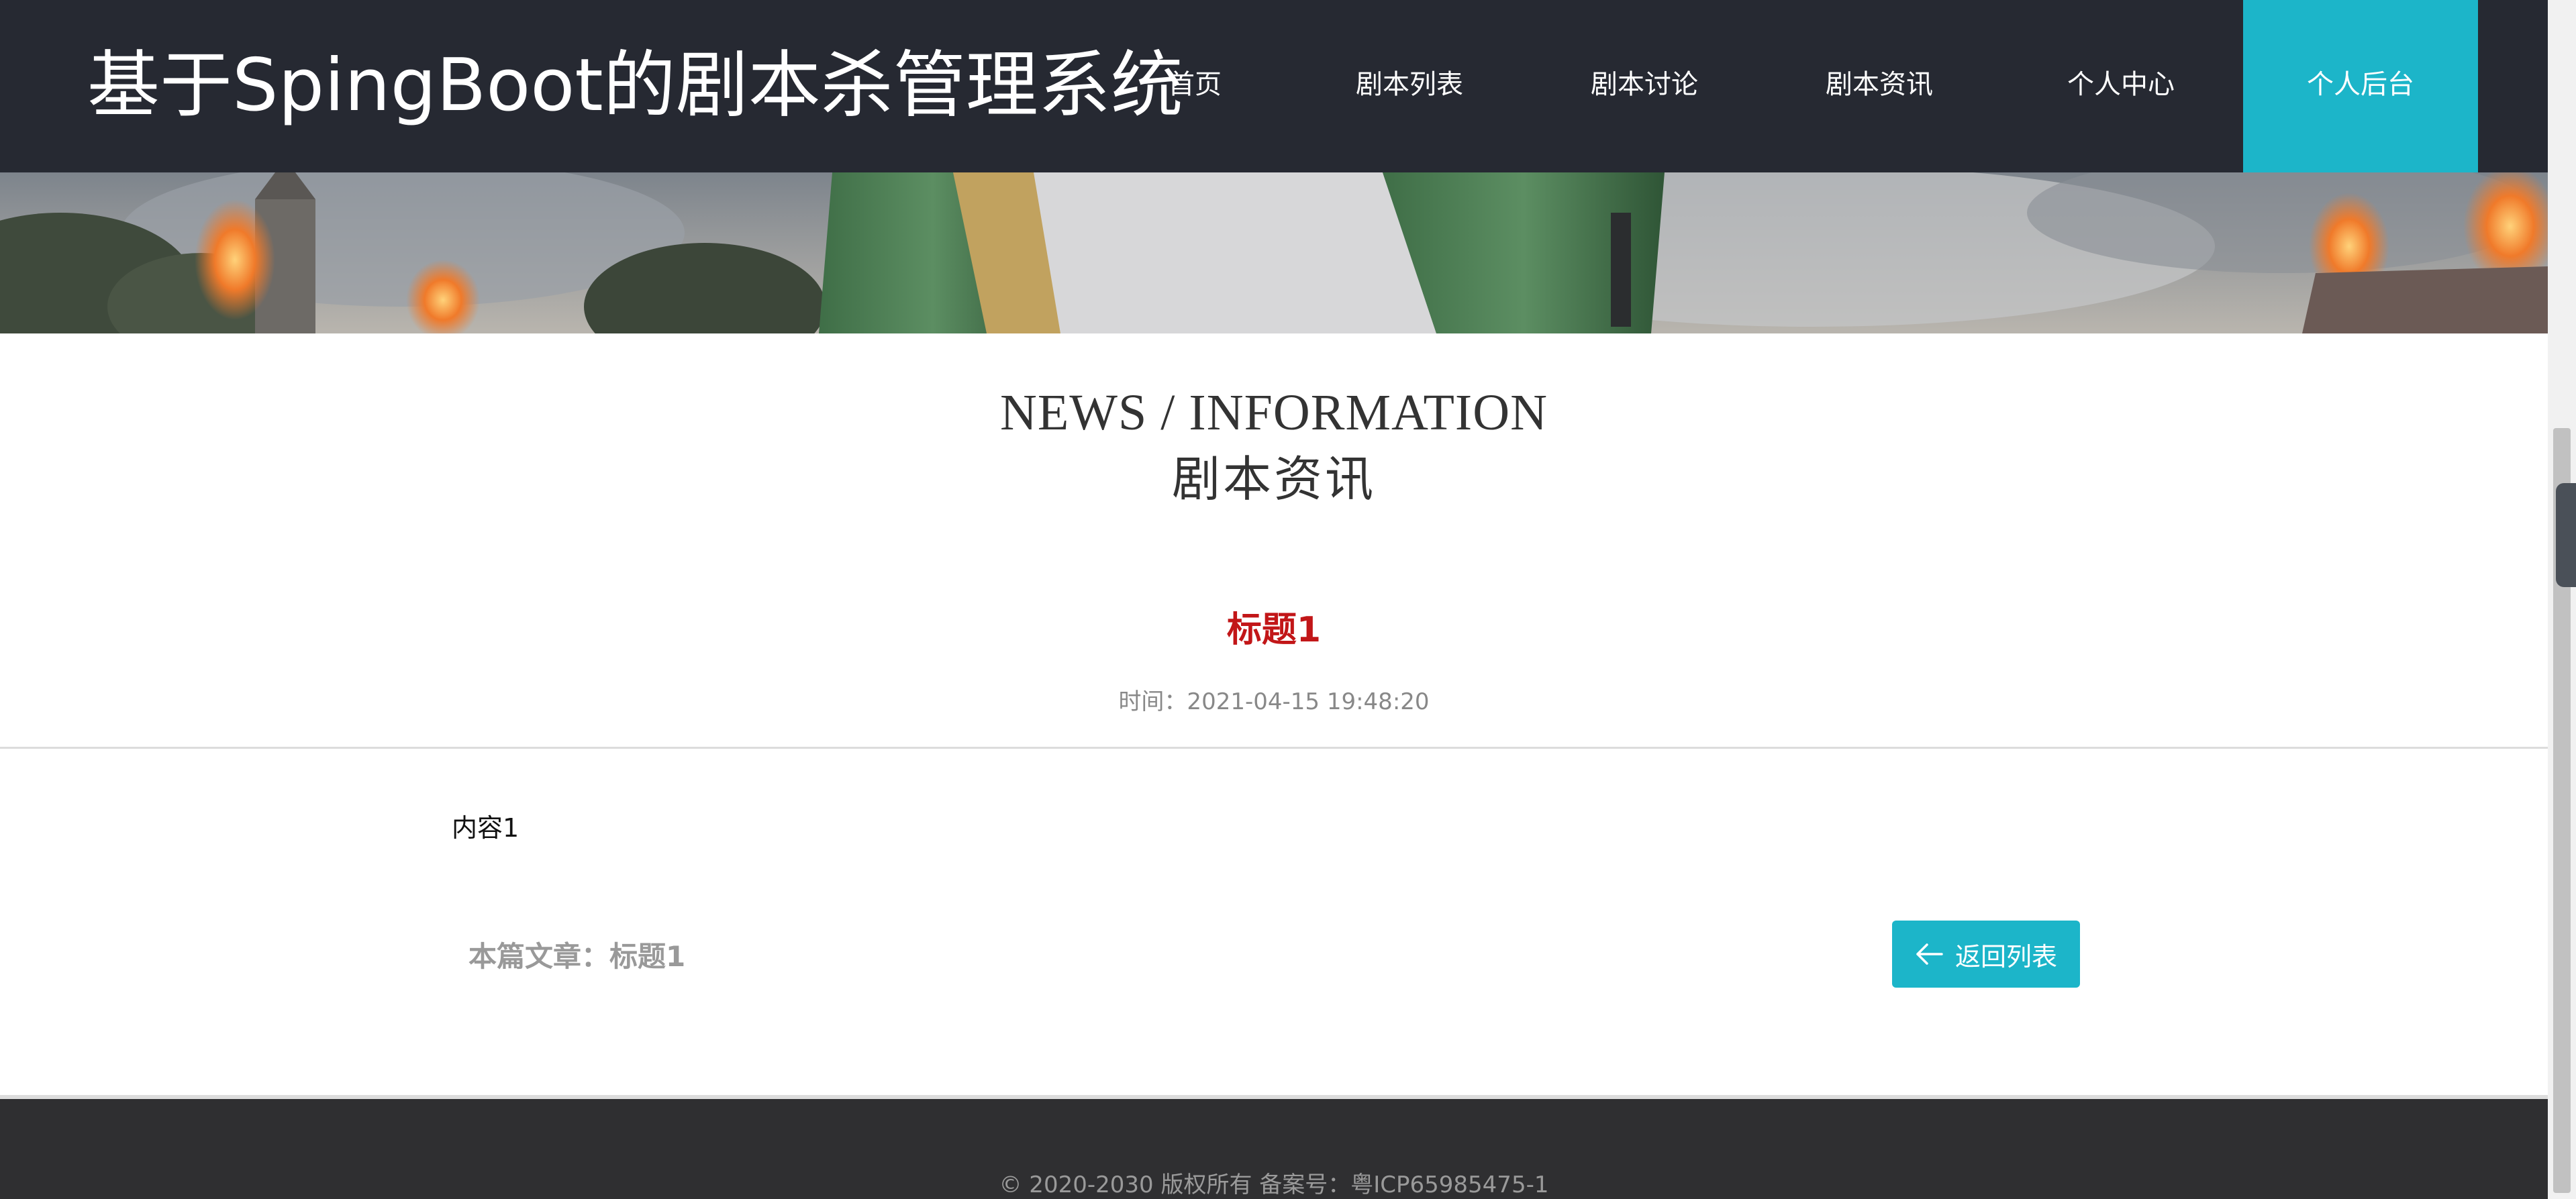 The width and height of the screenshot is (2576, 1199). What do you see at coordinates (2360, 86) in the screenshot?
I see `nav-personal-backend: 个人后台` at bounding box center [2360, 86].